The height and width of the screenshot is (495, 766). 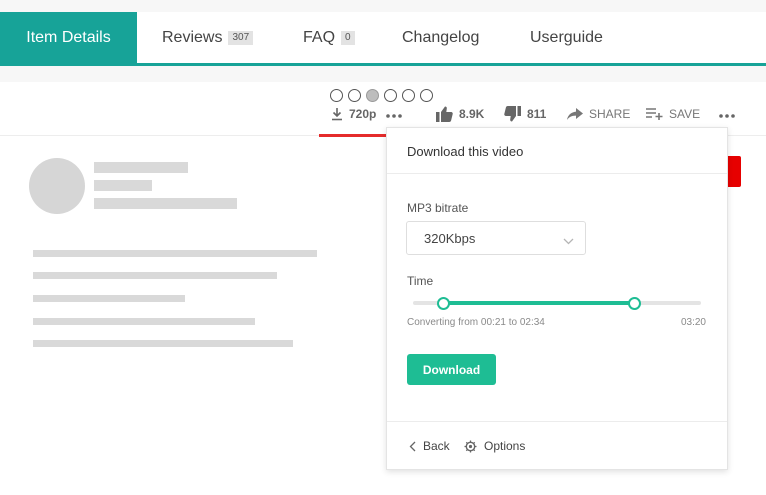 I want to click on bitrate-label: MP3 bitrate, so click(x=438, y=208).